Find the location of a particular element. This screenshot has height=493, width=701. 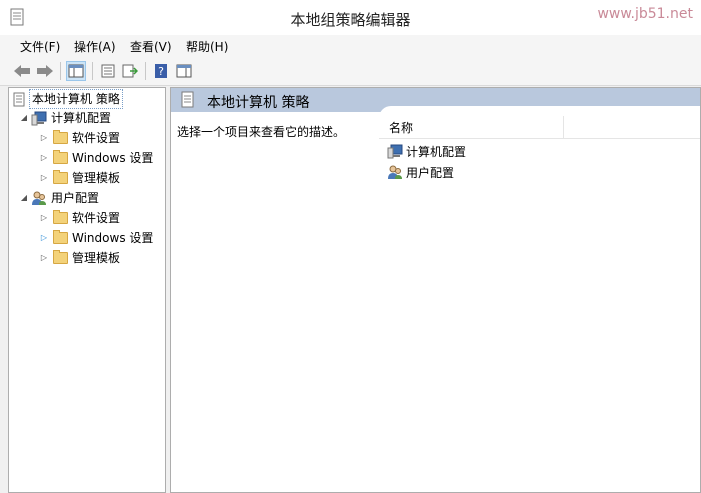

action-pane-button is located at coordinates (184, 71).